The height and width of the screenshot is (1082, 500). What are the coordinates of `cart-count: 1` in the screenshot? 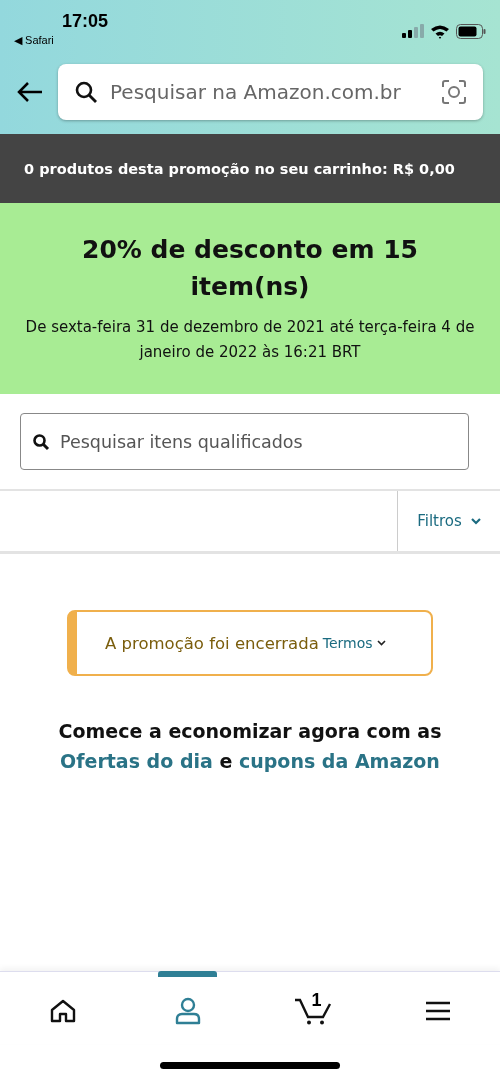 It's located at (316, 1000).